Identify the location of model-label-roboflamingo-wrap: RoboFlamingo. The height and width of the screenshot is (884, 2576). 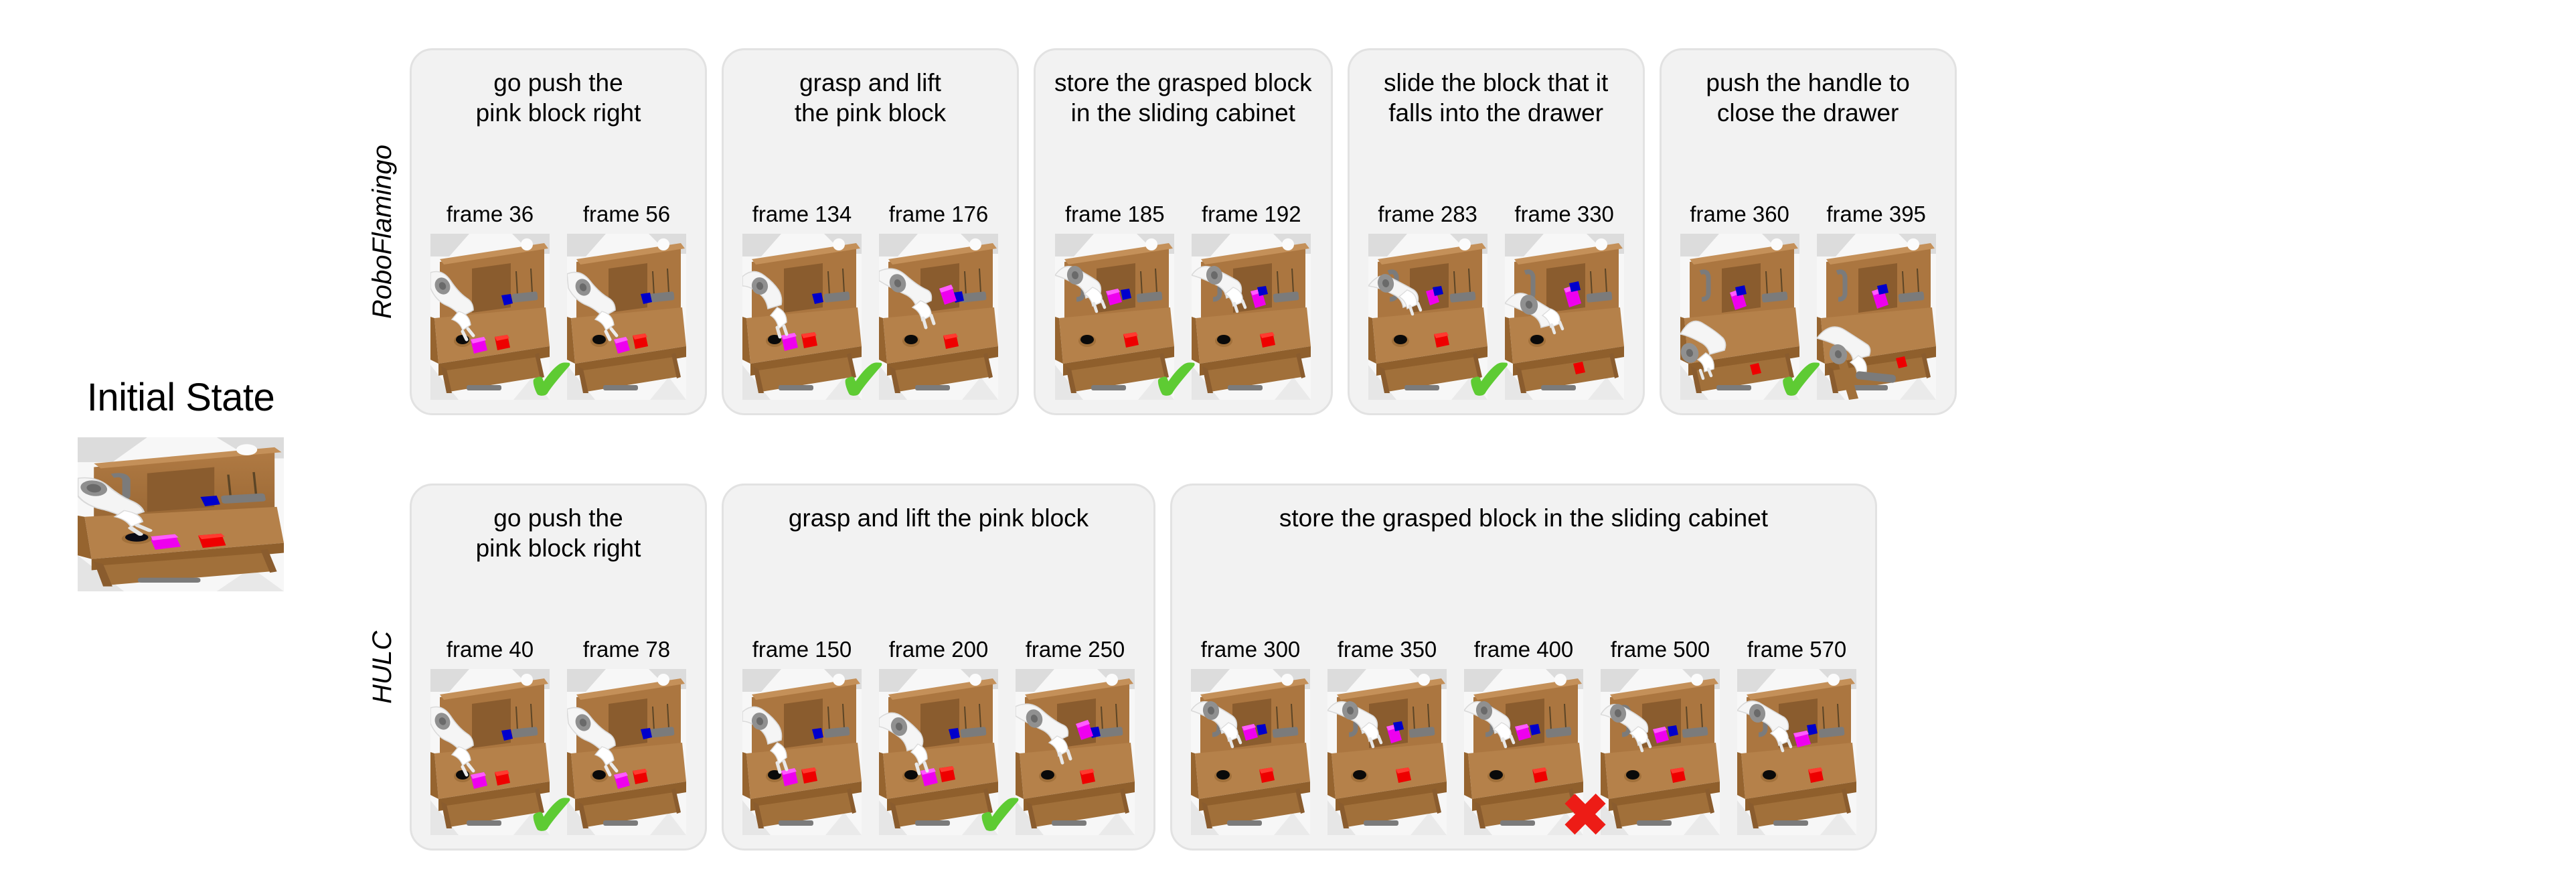
(383, 231).